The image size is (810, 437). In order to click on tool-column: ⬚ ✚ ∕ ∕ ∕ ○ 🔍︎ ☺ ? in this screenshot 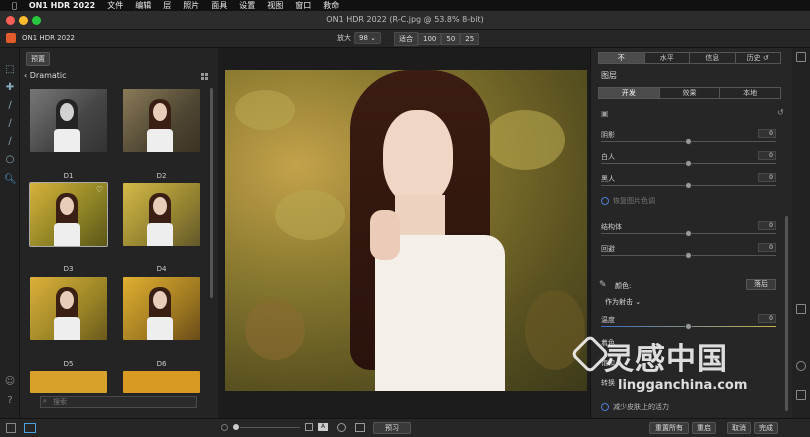, I will do `click(10, 233)`.